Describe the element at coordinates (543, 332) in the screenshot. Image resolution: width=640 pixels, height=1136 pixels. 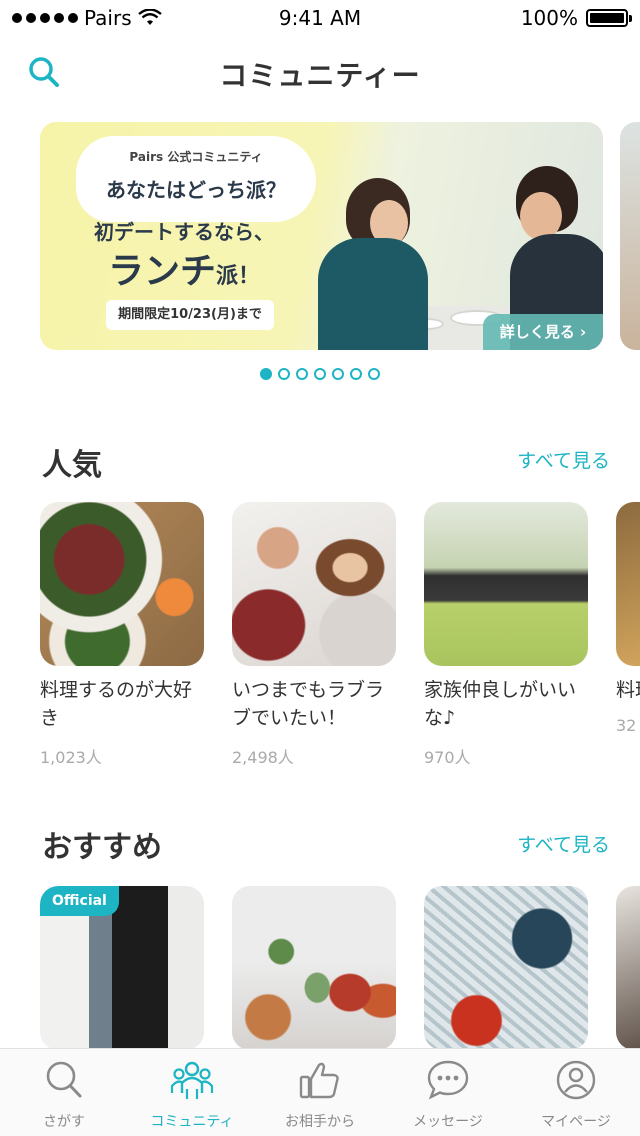
I see `banner-more-button: 詳しく見る ›` at that location.